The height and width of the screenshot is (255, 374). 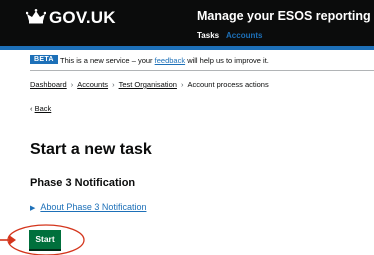 I want to click on govuk-logo-text: GOV.UK, so click(x=82, y=18).